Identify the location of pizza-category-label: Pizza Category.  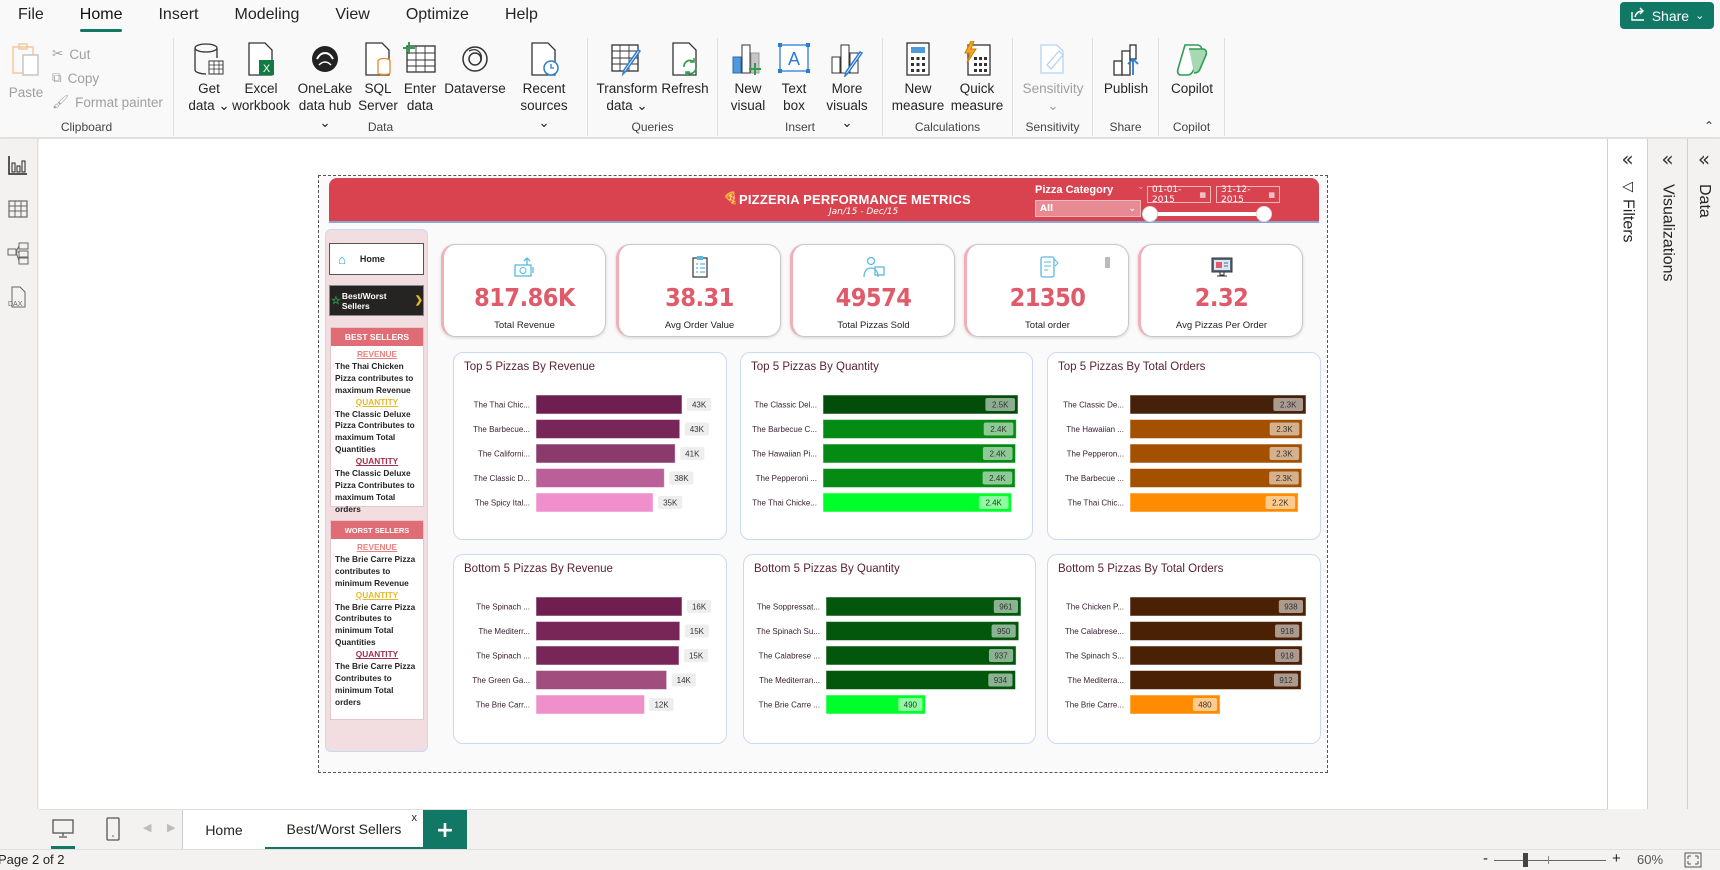
(1074, 190).